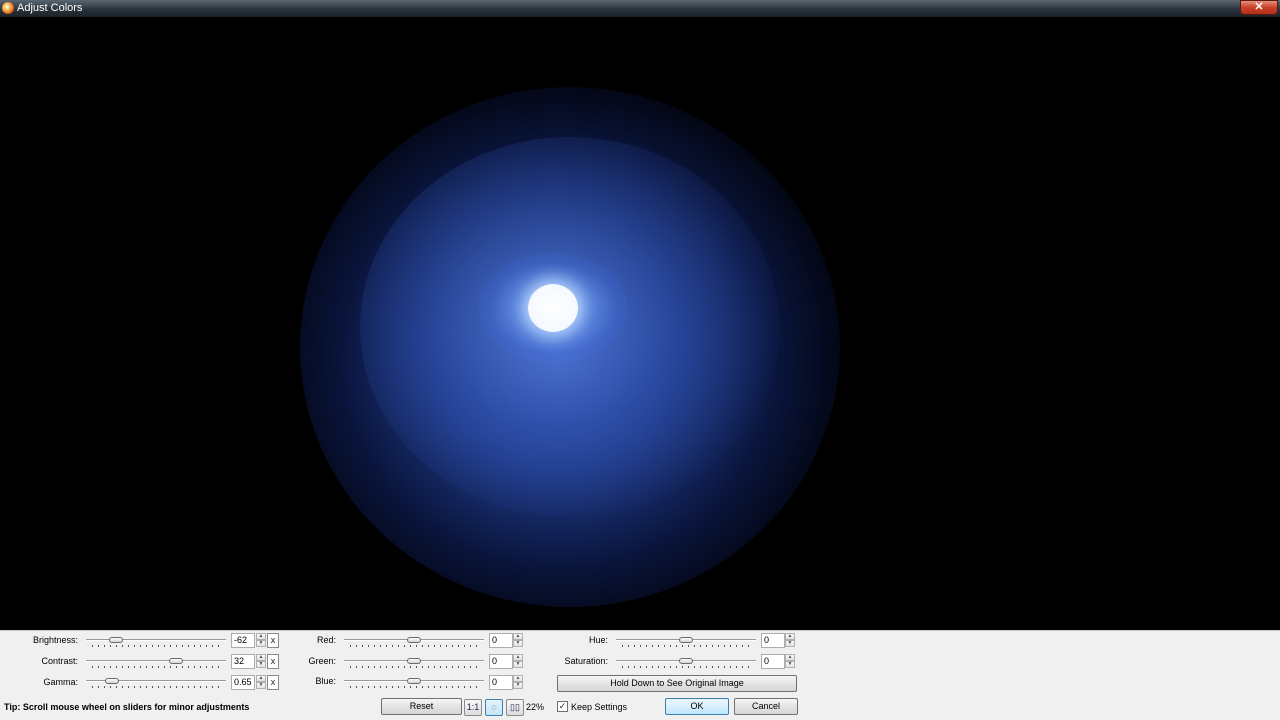 The image size is (1280, 720). Describe the element at coordinates (599, 707) in the screenshot. I see `keep-settings-label: Keep Settings` at that location.